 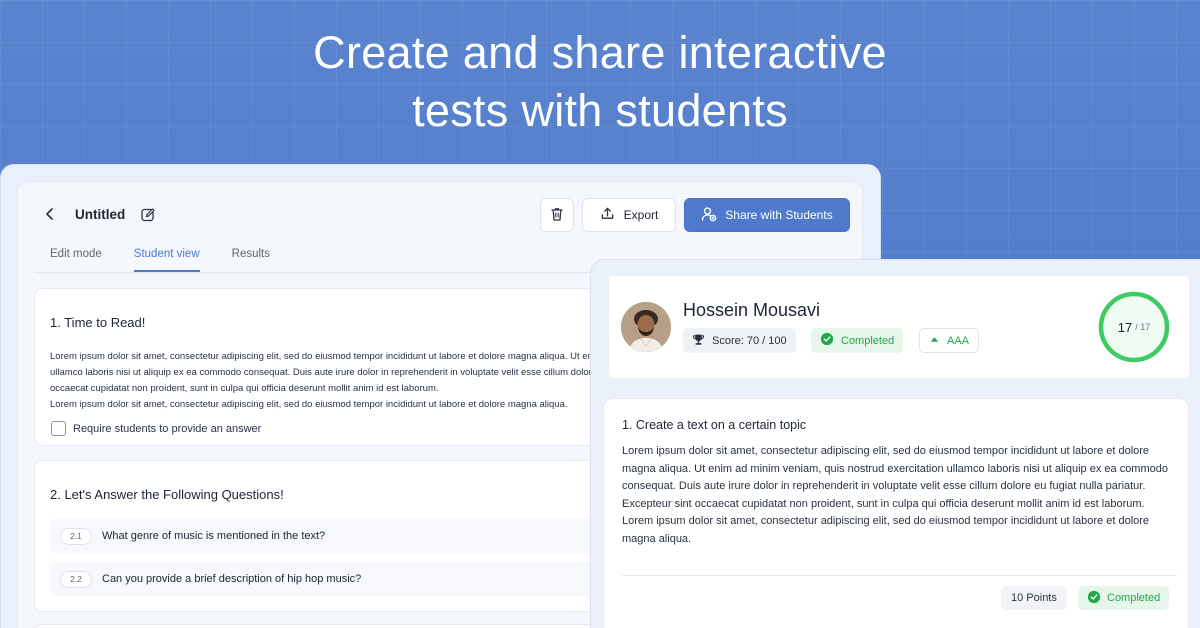 What do you see at coordinates (714, 425) in the screenshot?
I see `answer-question-title: 1. Create a text on a certain topic` at bounding box center [714, 425].